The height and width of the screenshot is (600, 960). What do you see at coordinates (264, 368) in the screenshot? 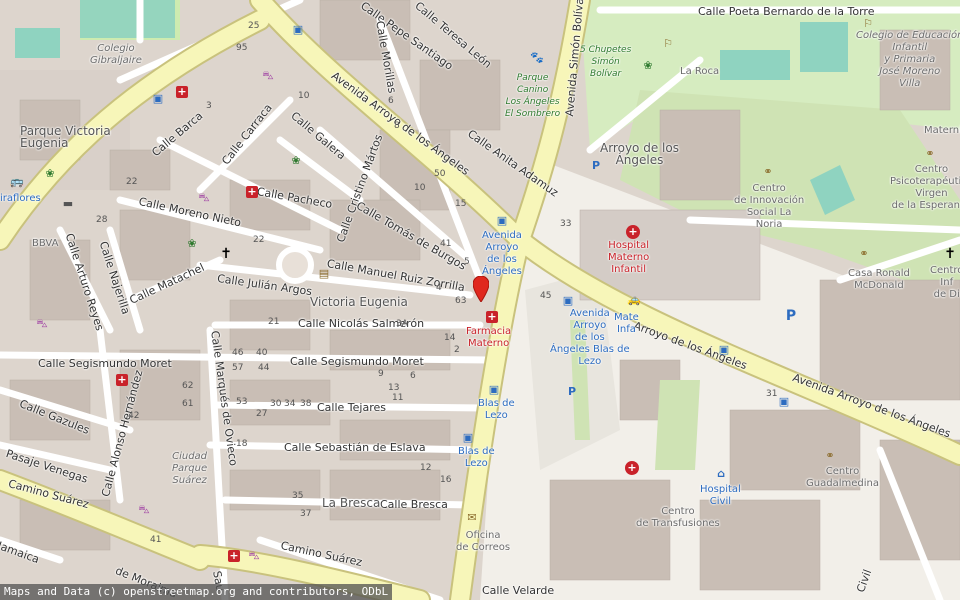
I see `house-number: 44` at bounding box center [264, 368].